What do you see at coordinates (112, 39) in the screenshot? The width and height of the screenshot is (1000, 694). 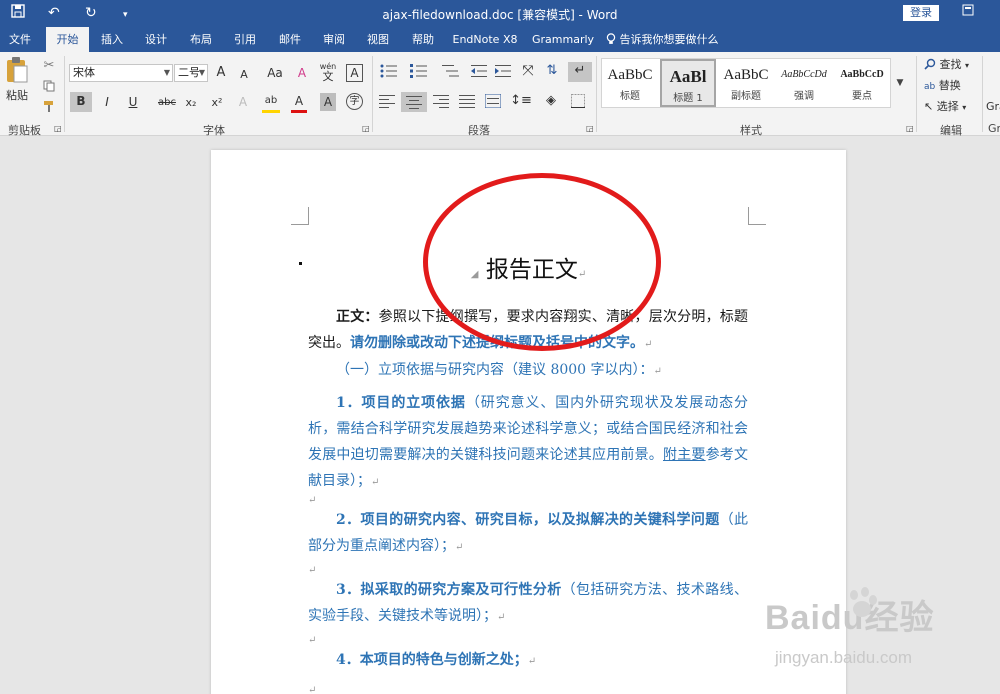 I see `tab-insert: 插入` at bounding box center [112, 39].